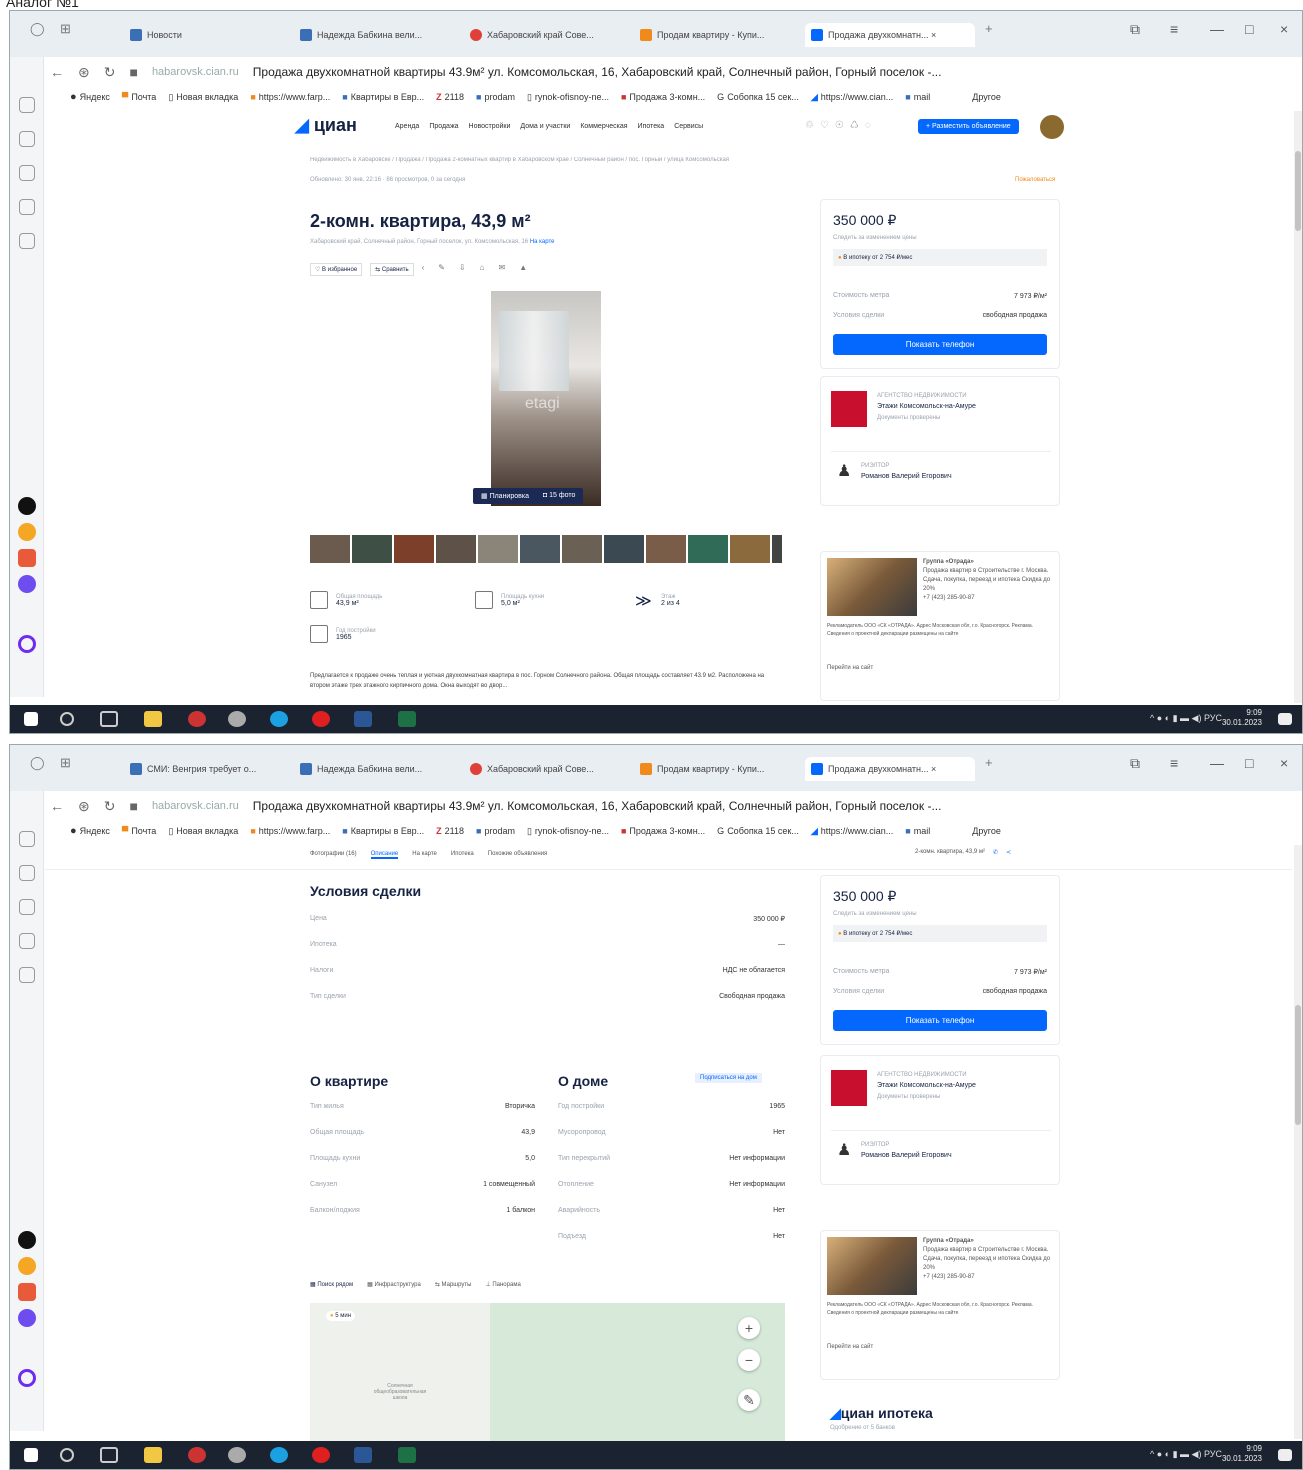 The height and width of the screenshot is (1470, 1303). What do you see at coordinates (490, 126) in the screenshot?
I see `nav-item: Новостройки` at bounding box center [490, 126].